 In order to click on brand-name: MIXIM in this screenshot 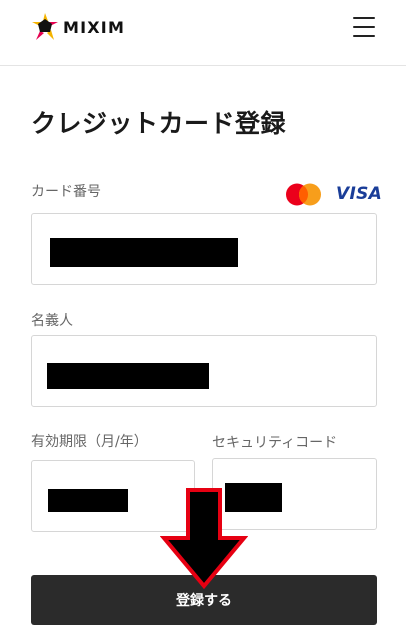, I will do `click(94, 27)`.